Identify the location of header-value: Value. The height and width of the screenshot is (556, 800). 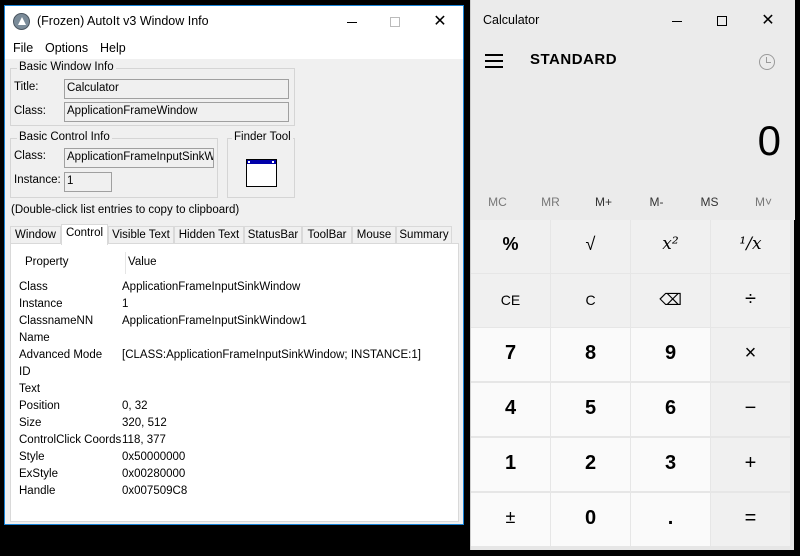
(142, 262).